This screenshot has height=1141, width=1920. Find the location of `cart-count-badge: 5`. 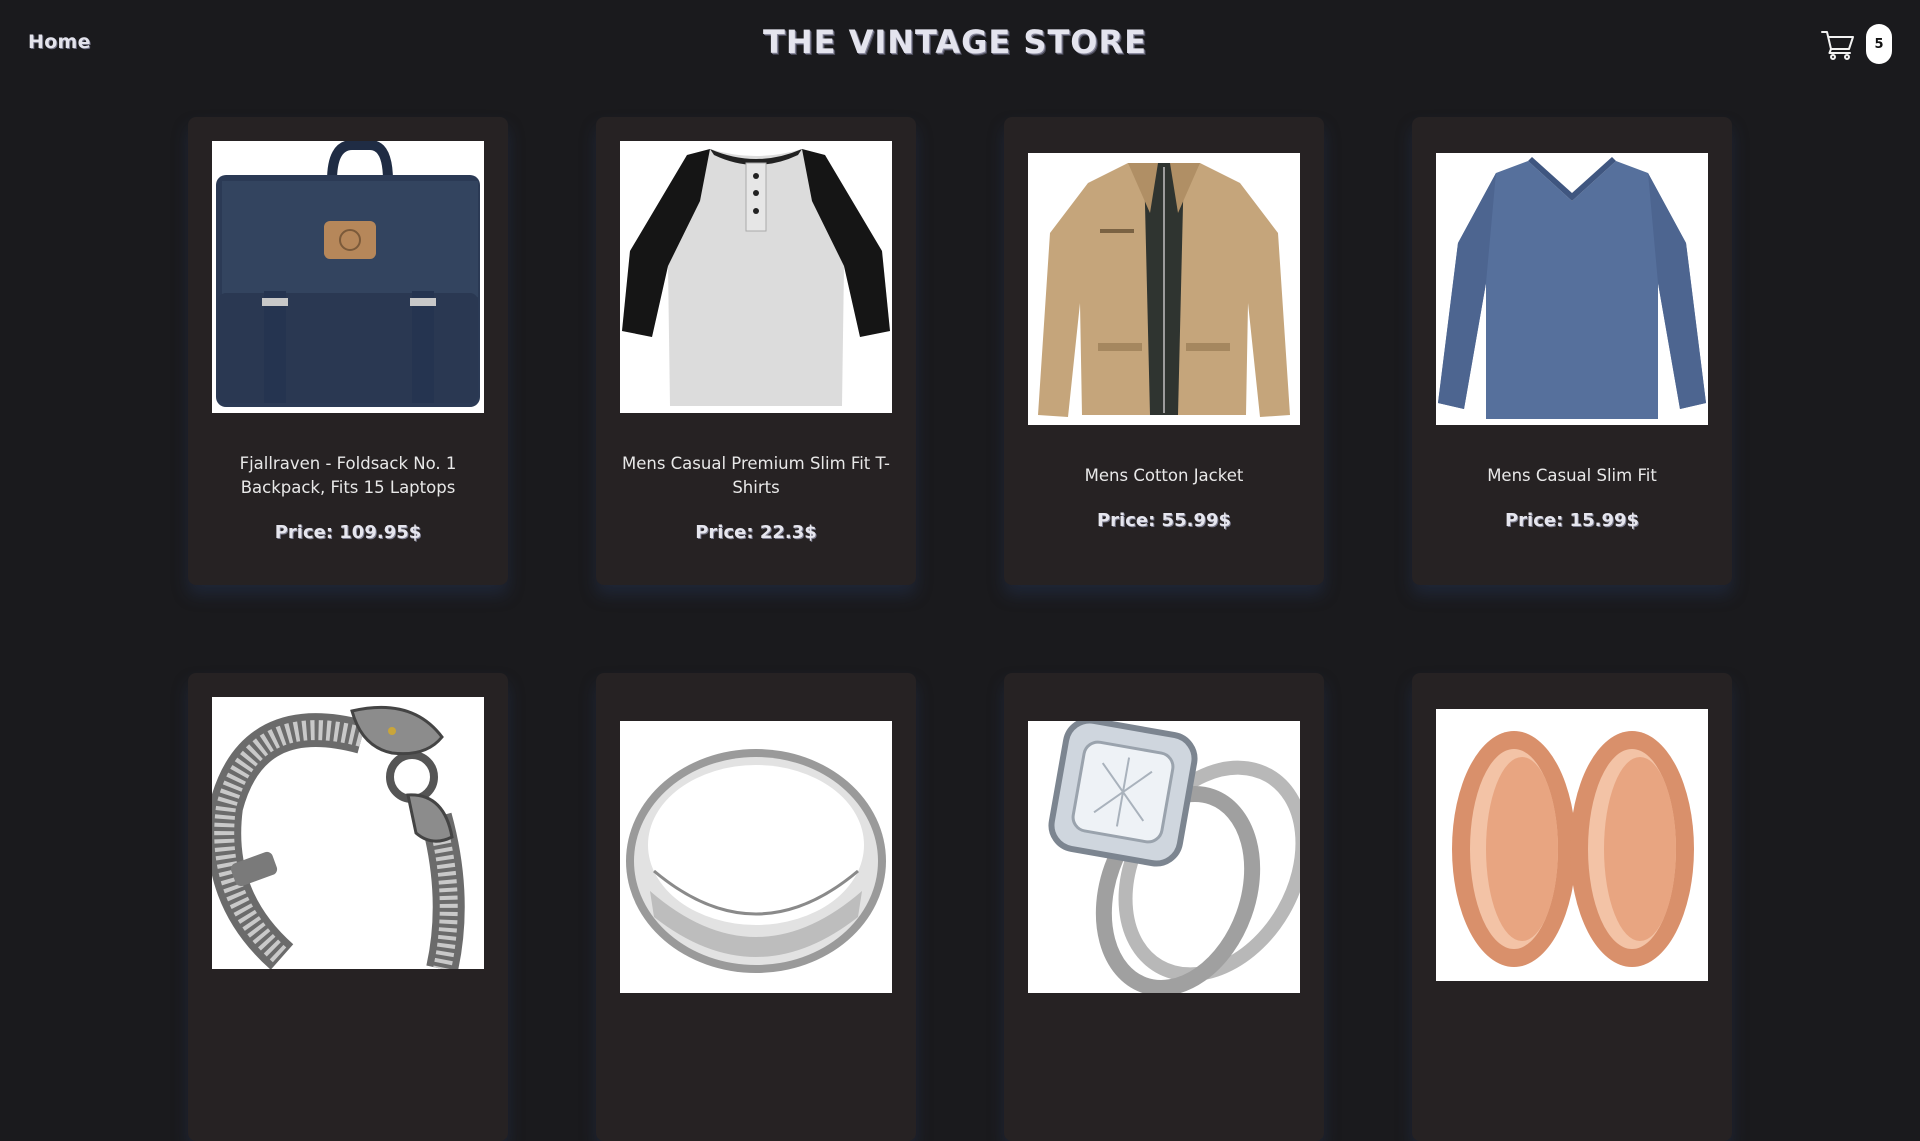

cart-count-badge: 5 is located at coordinates (1879, 44).